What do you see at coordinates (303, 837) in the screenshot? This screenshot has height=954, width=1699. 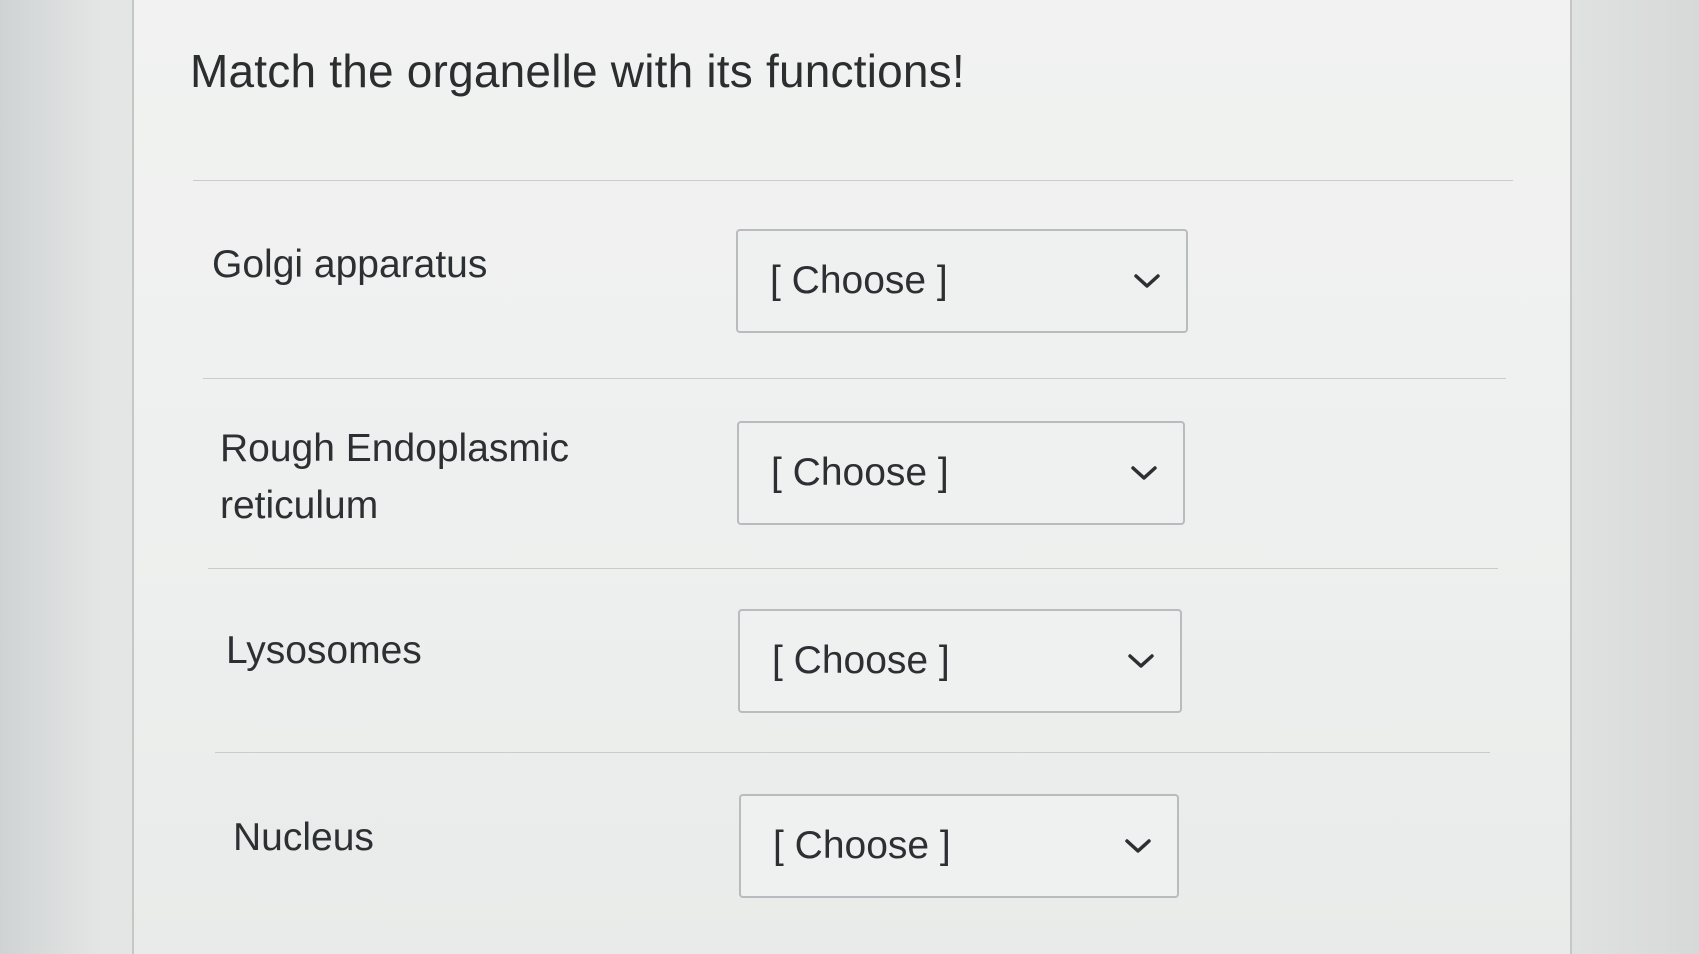 I see `match-label-nucleus: Nucleus` at bounding box center [303, 837].